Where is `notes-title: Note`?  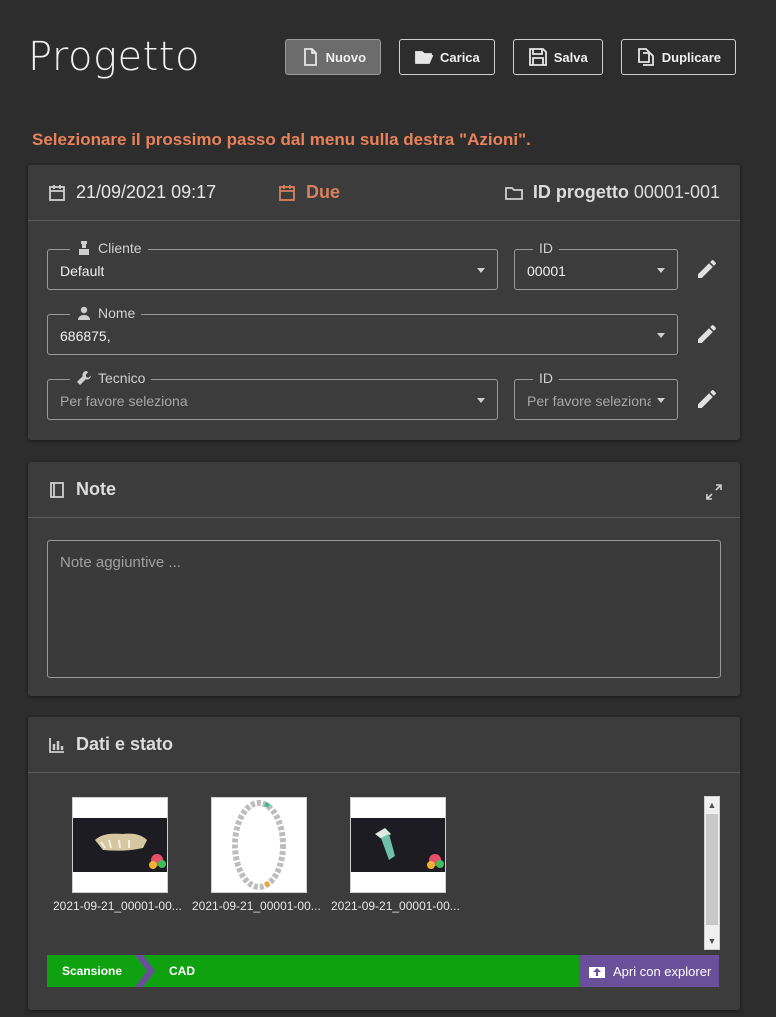
notes-title: Note is located at coordinates (96, 489).